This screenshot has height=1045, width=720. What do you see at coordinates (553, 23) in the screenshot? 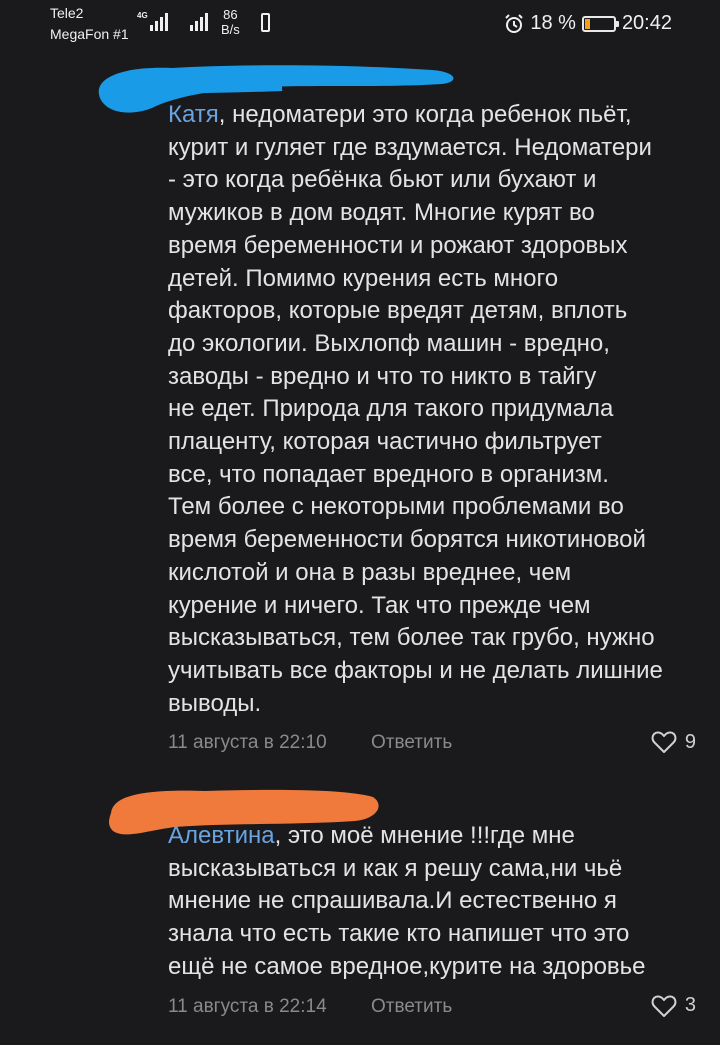
I see `battery-percent: 18 %` at bounding box center [553, 23].